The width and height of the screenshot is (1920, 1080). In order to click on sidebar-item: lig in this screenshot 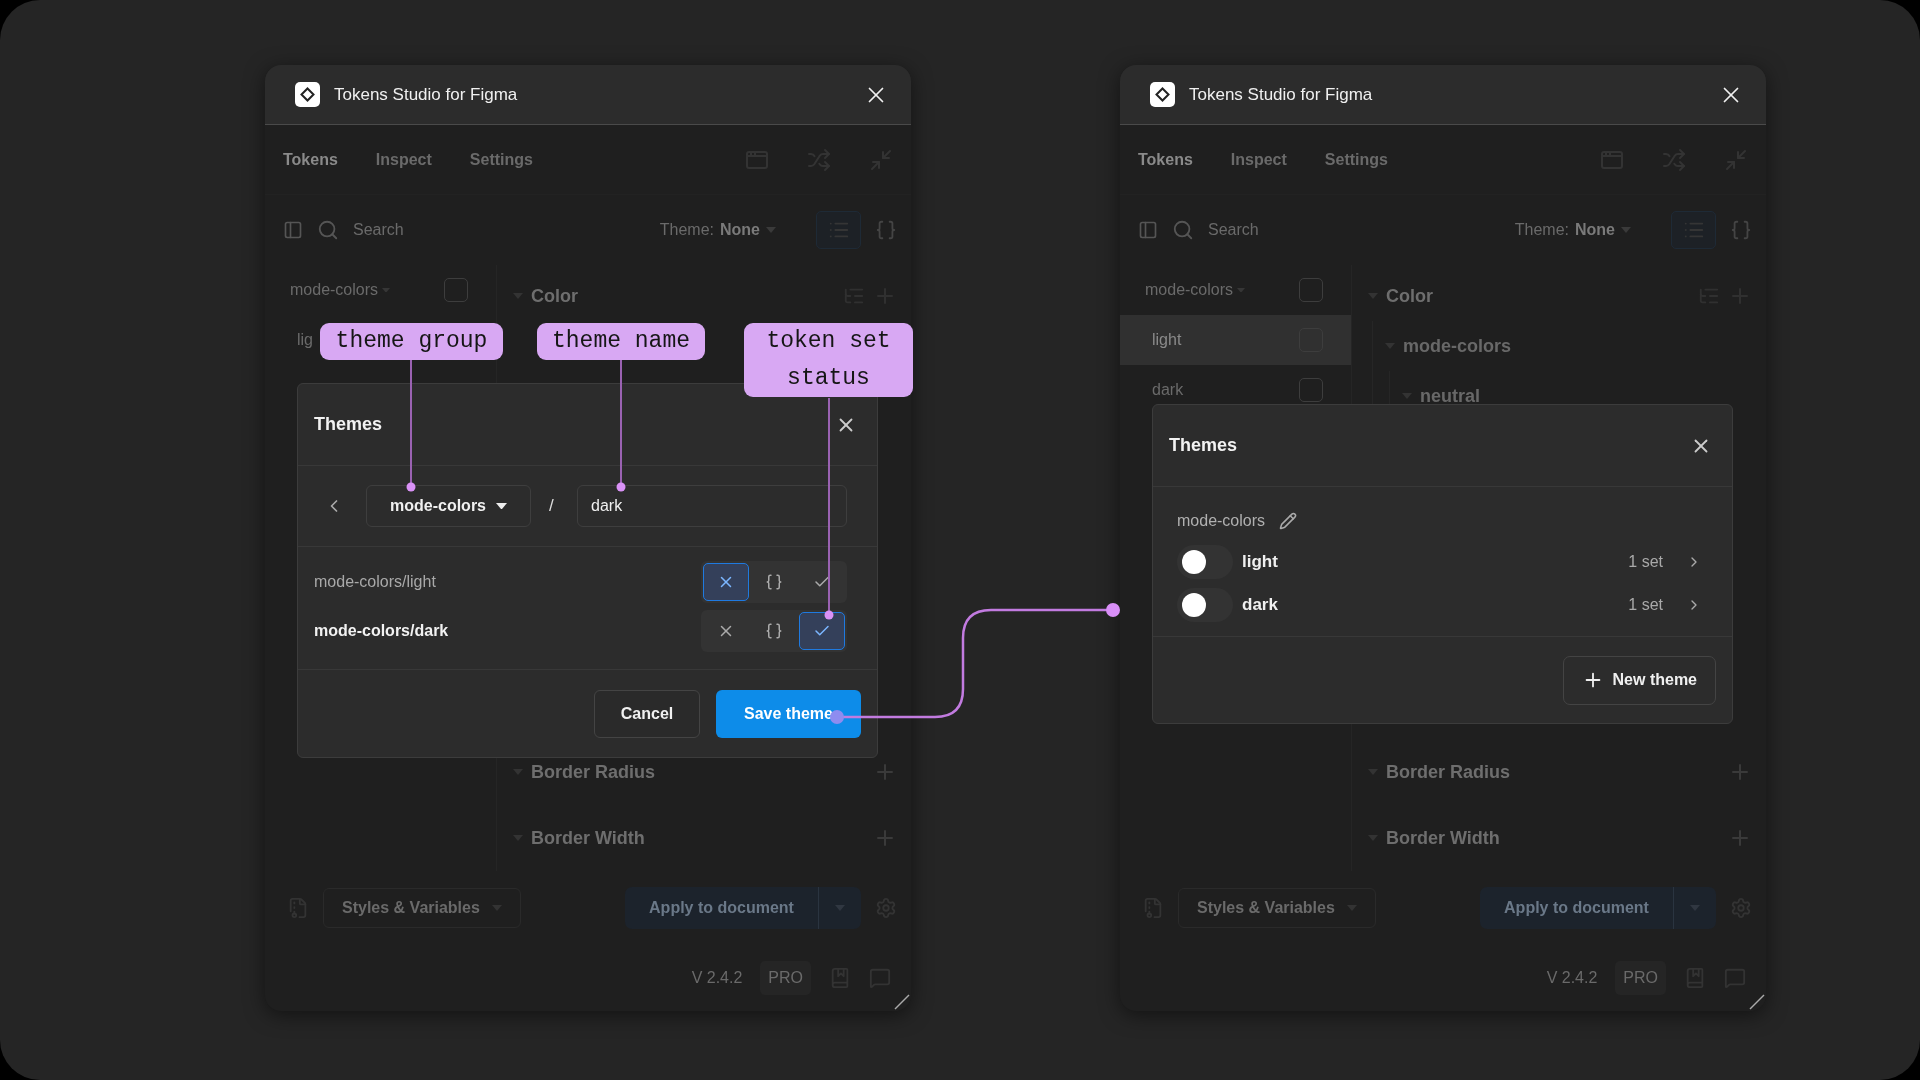, I will do `click(301, 340)`.